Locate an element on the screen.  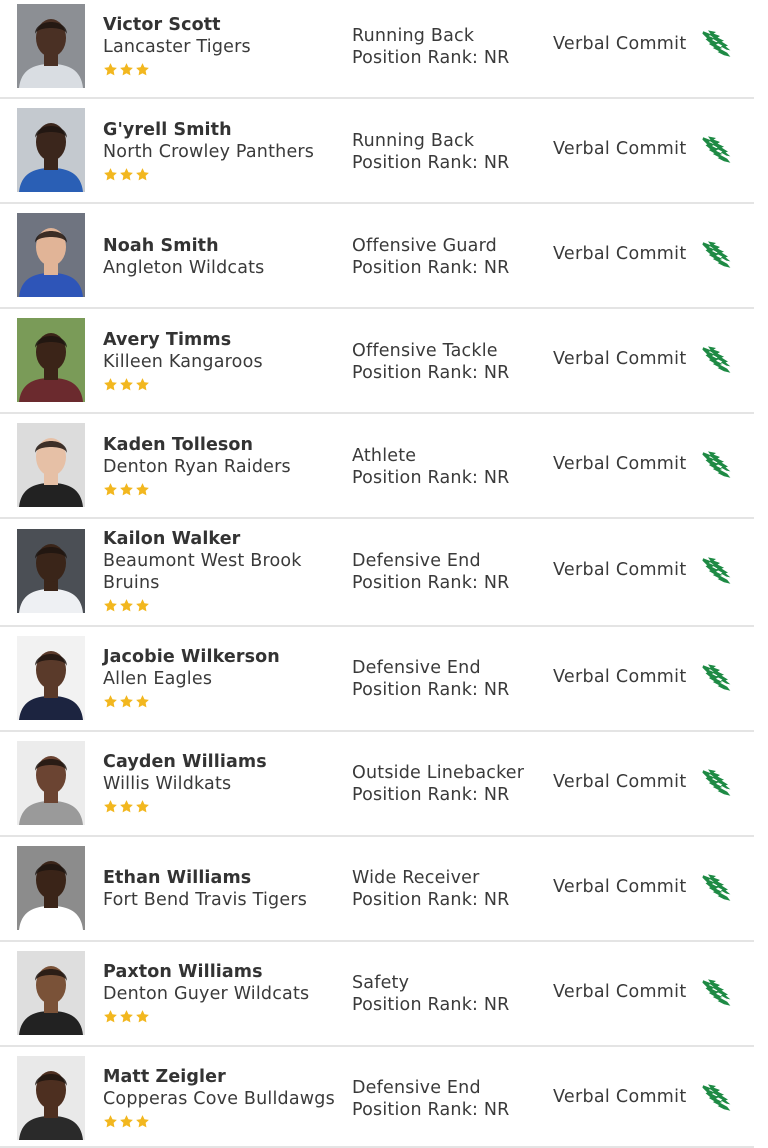
position-info: Safety Position Rank: NR is located at coordinates (447, 994).